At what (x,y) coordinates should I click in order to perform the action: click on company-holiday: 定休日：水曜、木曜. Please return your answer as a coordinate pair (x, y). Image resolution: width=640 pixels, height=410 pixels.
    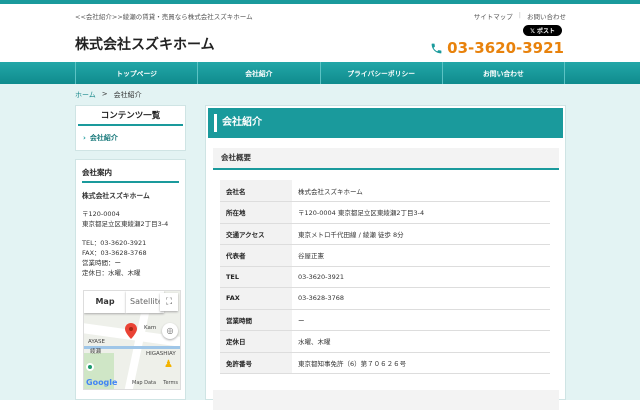
    Looking at the image, I should click on (111, 273).